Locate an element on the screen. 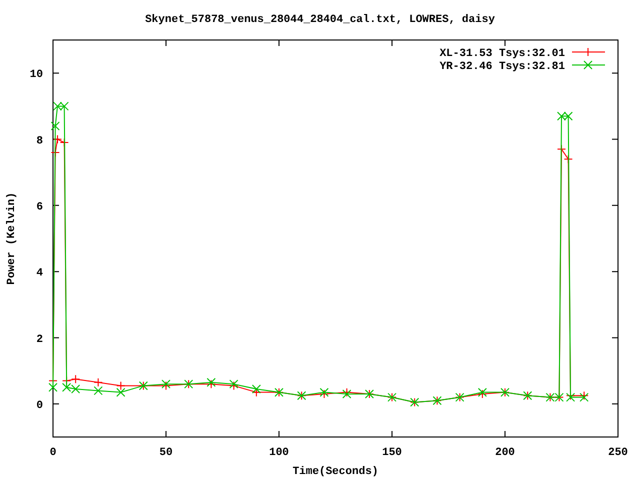 The image size is (640, 480). x-tick-label: 250 is located at coordinates (618, 453).